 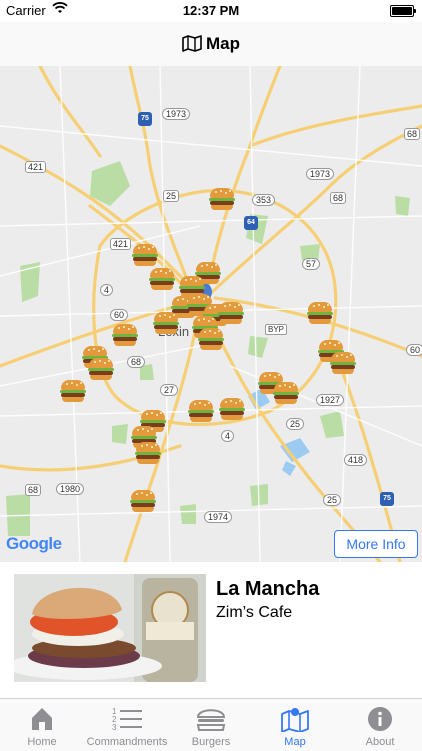 I want to click on battery-icon, so click(x=403, y=11).